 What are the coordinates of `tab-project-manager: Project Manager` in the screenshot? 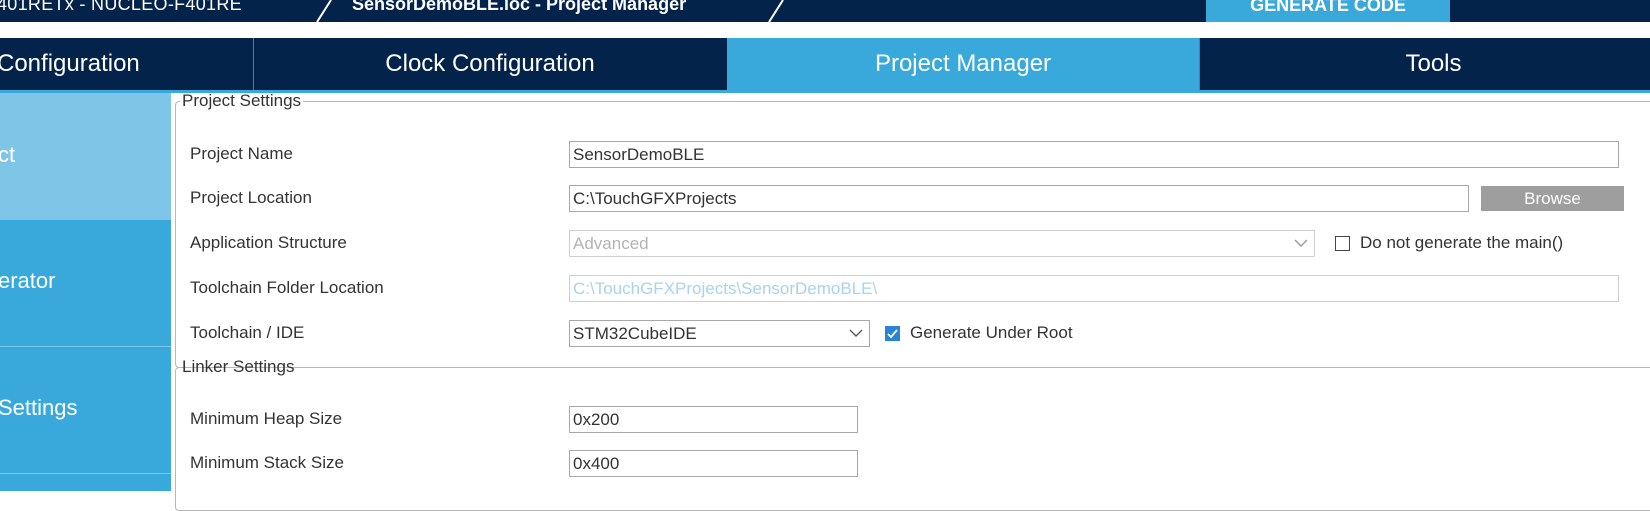 It's located at (963, 64).